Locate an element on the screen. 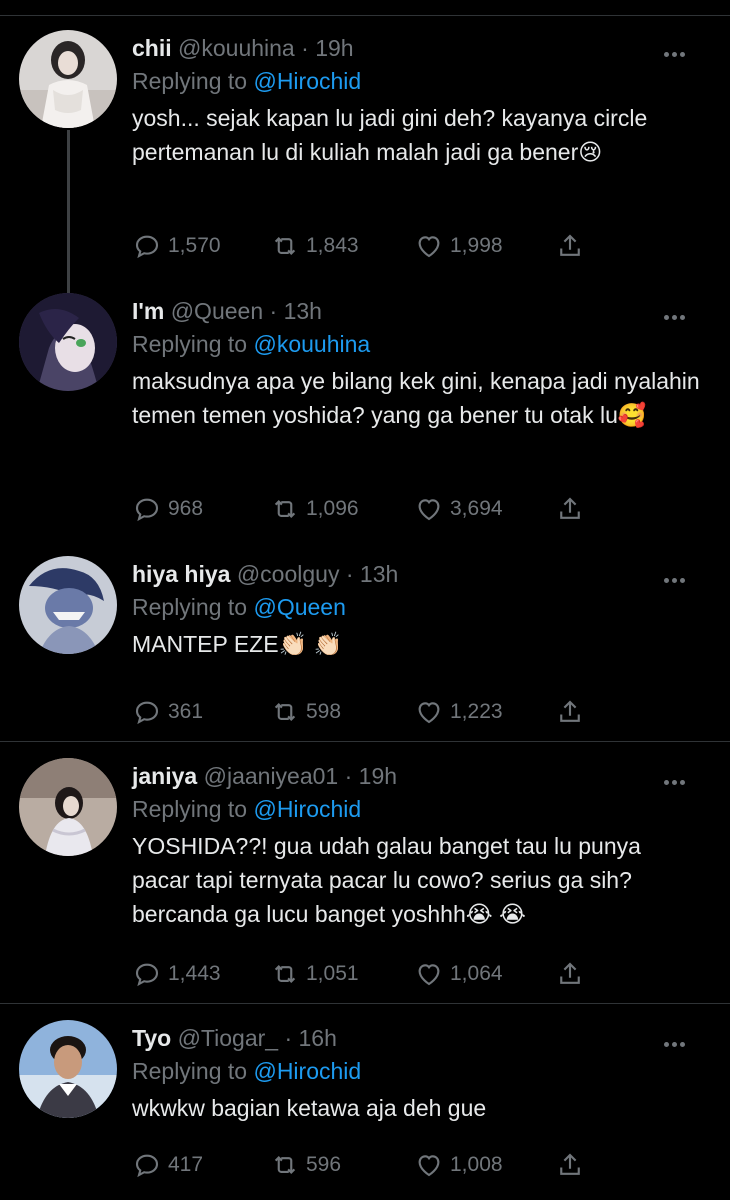  retweet-button: 1,051 is located at coordinates (314, 974).